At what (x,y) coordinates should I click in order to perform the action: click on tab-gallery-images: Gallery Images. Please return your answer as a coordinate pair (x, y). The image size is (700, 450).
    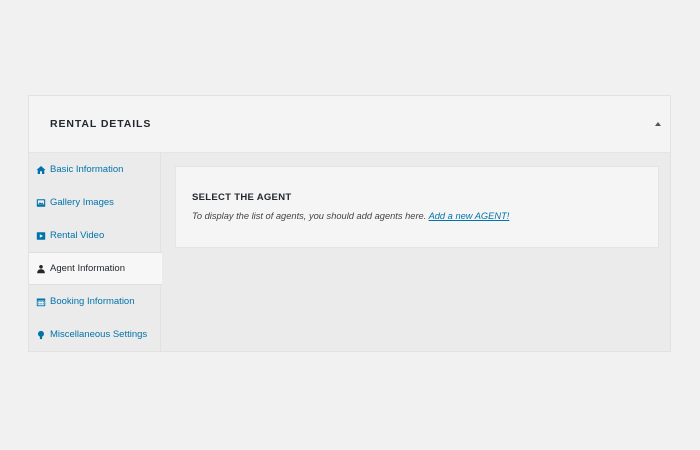
    Looking at the image, I should click on (94, 202).